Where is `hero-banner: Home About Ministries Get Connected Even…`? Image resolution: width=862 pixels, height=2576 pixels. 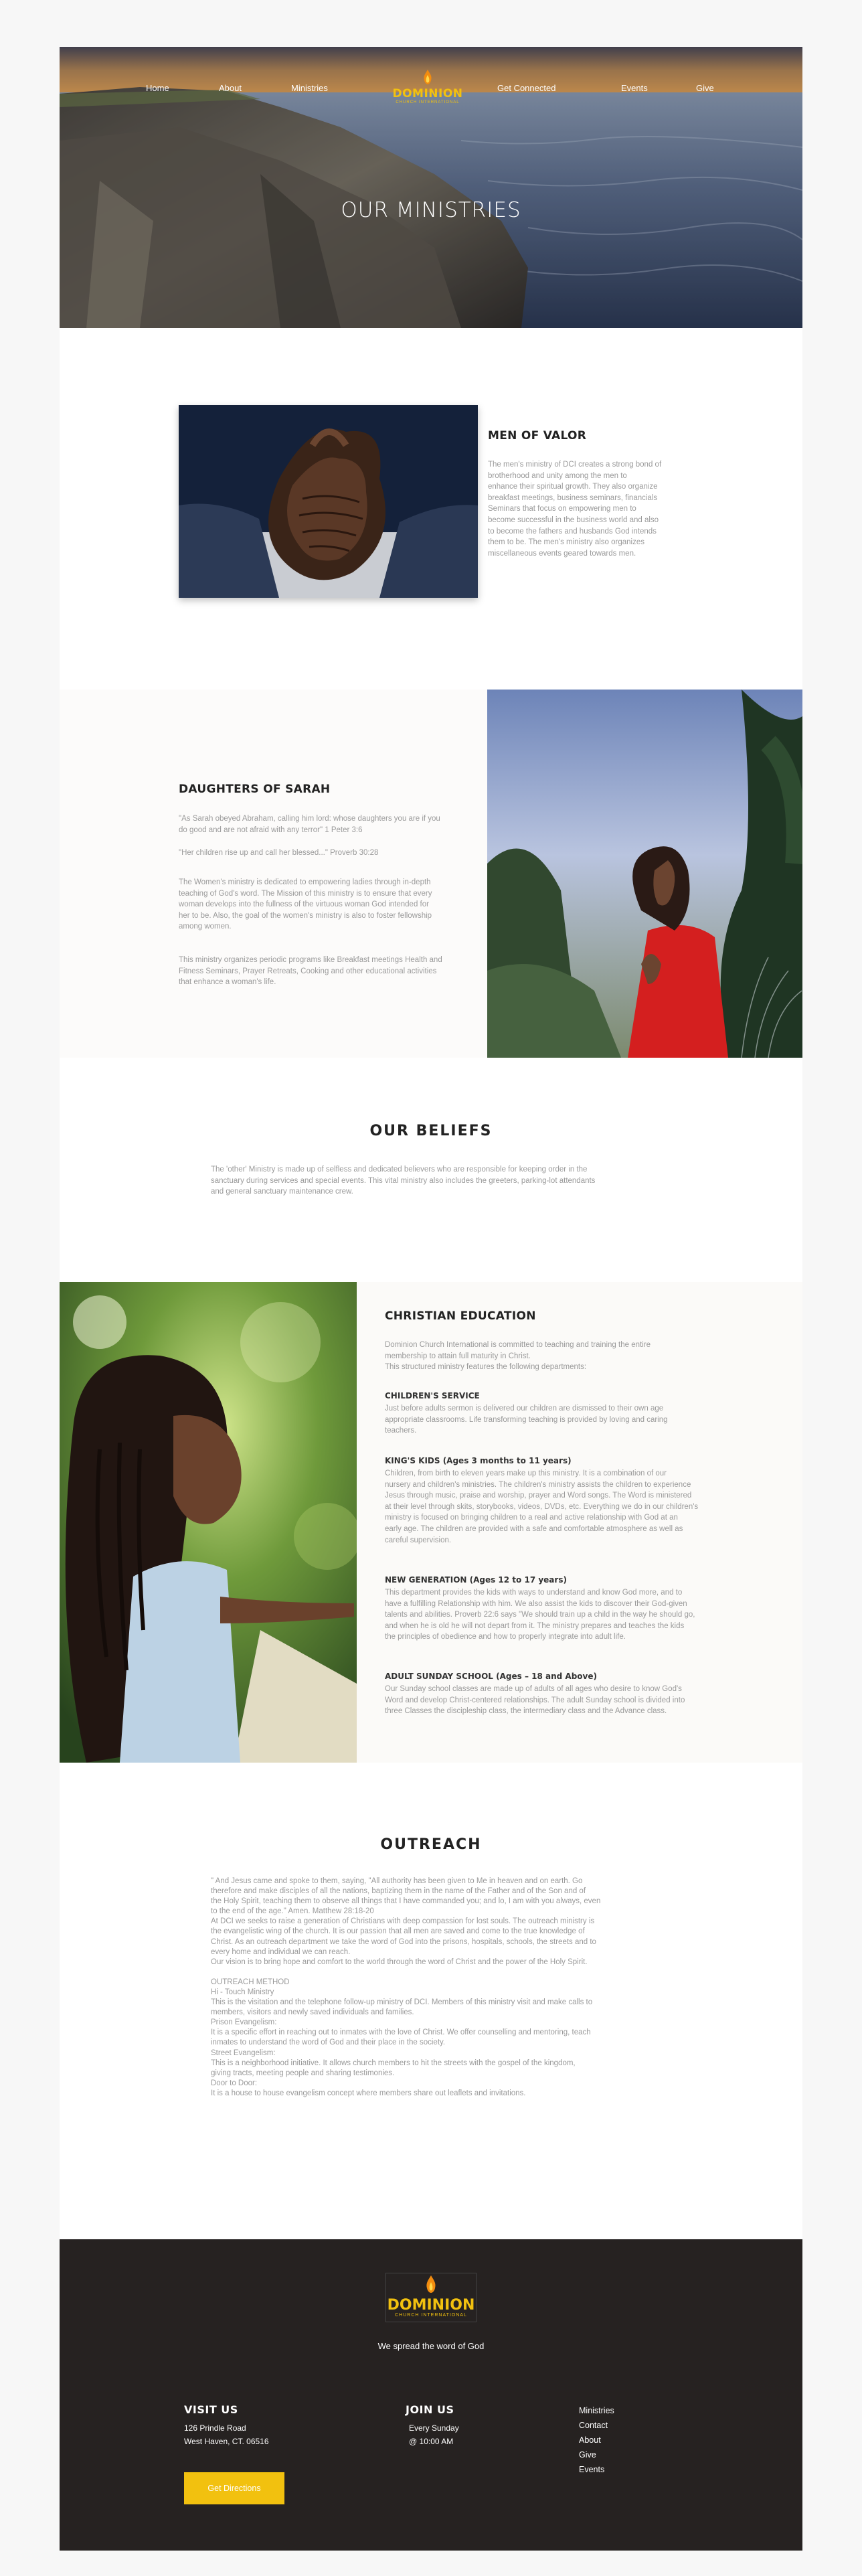
hero-banner: Home About Ministries Get Connected Even… is located at coordinates (431, 187).